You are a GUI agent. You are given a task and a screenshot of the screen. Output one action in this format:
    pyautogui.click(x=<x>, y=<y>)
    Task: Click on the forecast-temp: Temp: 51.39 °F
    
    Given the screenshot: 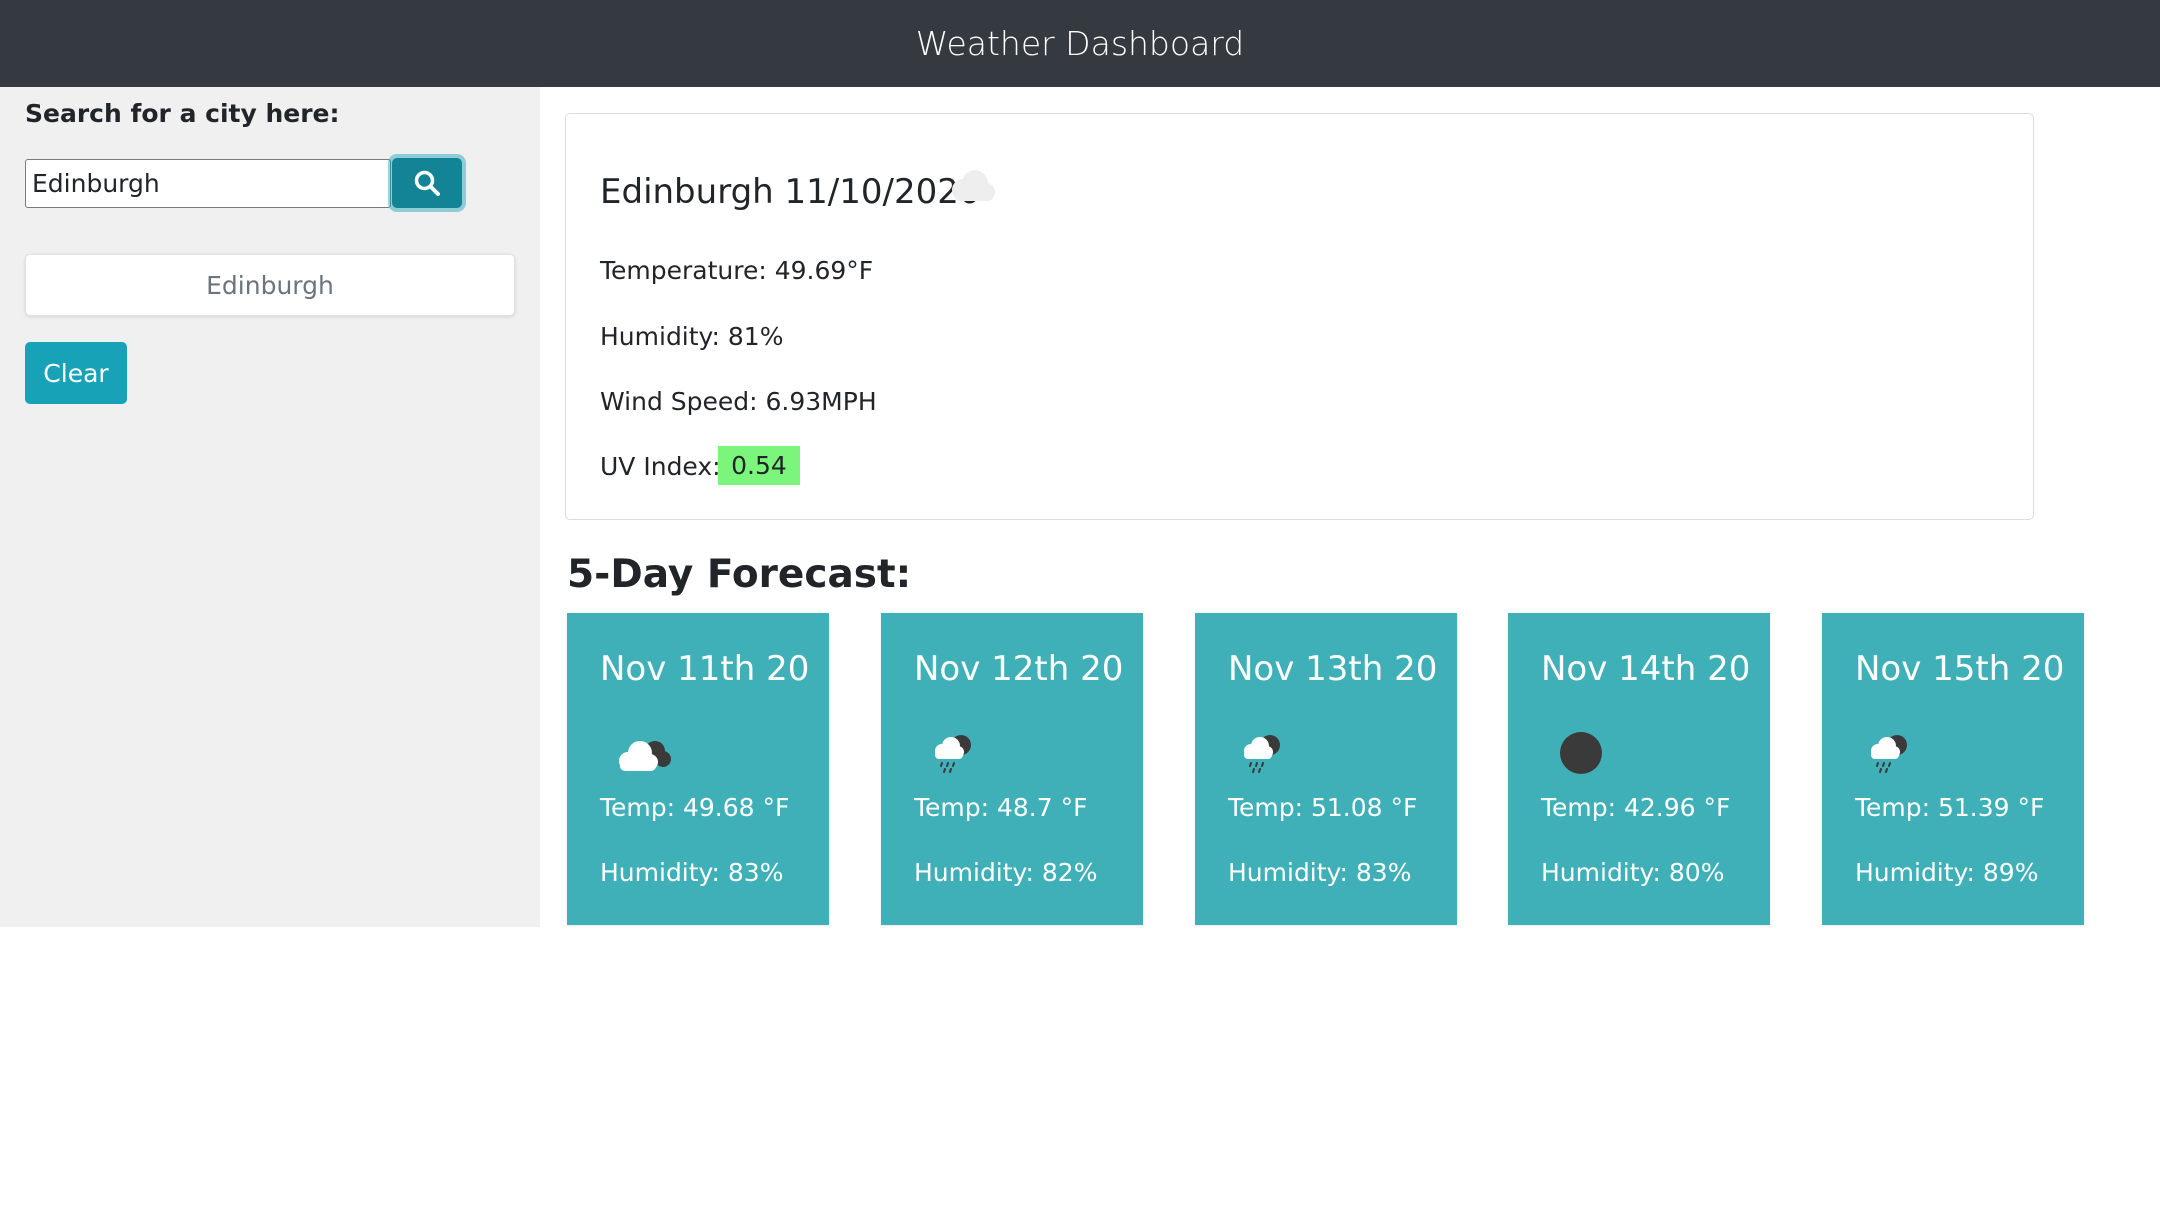 What is the action you would take?
    pyautogui.click(x=1950, y=807)
    